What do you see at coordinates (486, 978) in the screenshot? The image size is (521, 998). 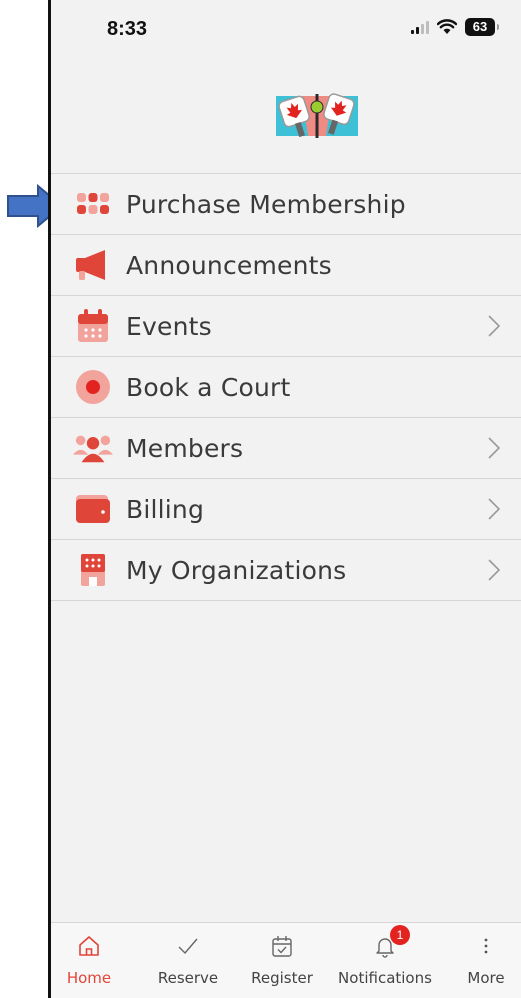 I see `tab-label: More` at bounding box center [486, 978].